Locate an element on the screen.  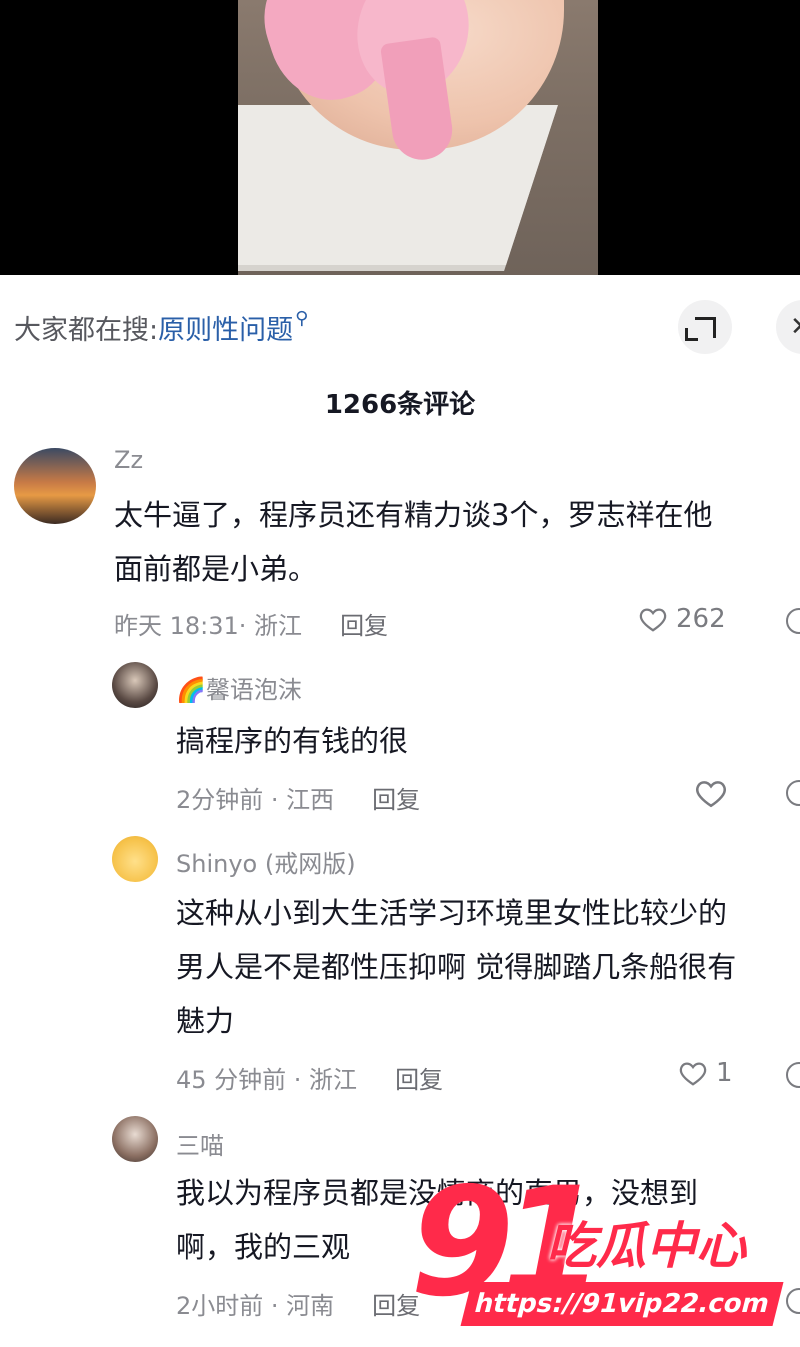
search-prefix: 大家都在搜: is located at coordinates (86, 330).